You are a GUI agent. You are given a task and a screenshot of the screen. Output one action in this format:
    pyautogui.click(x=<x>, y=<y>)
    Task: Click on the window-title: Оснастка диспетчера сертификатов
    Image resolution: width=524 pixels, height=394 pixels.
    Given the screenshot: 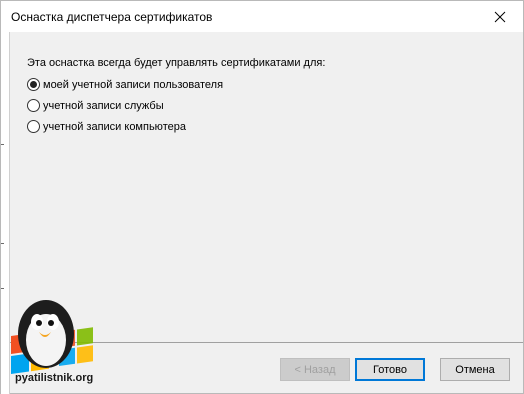 What is the action you would take?
    pyautogui.click(x=112, y=17)
    